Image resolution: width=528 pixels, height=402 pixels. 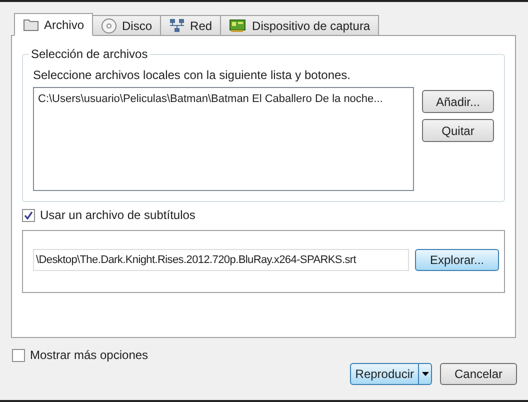 What do you see at coordinates (191, 25) in the screenshot?
I see `tab: Red` at bounding box center [191, 25].